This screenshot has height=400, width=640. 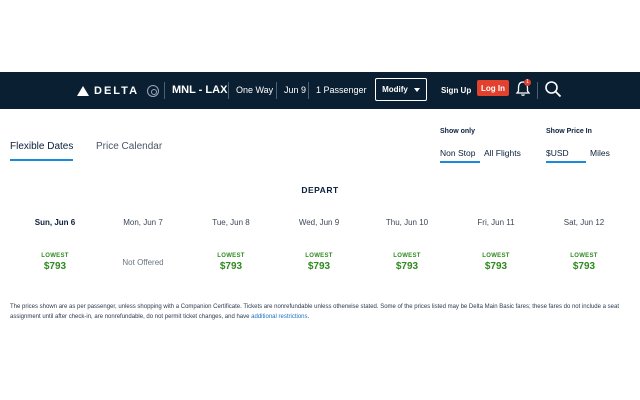 I want to click on tab-flexible-dates: Flexible Dates, so click(x=42, y=151).